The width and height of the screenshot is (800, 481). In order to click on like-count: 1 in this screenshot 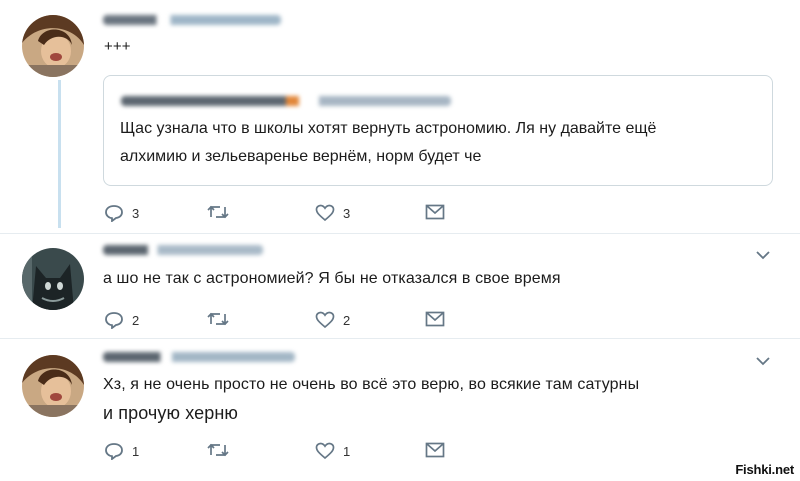, I will do `click(347, 451)`.